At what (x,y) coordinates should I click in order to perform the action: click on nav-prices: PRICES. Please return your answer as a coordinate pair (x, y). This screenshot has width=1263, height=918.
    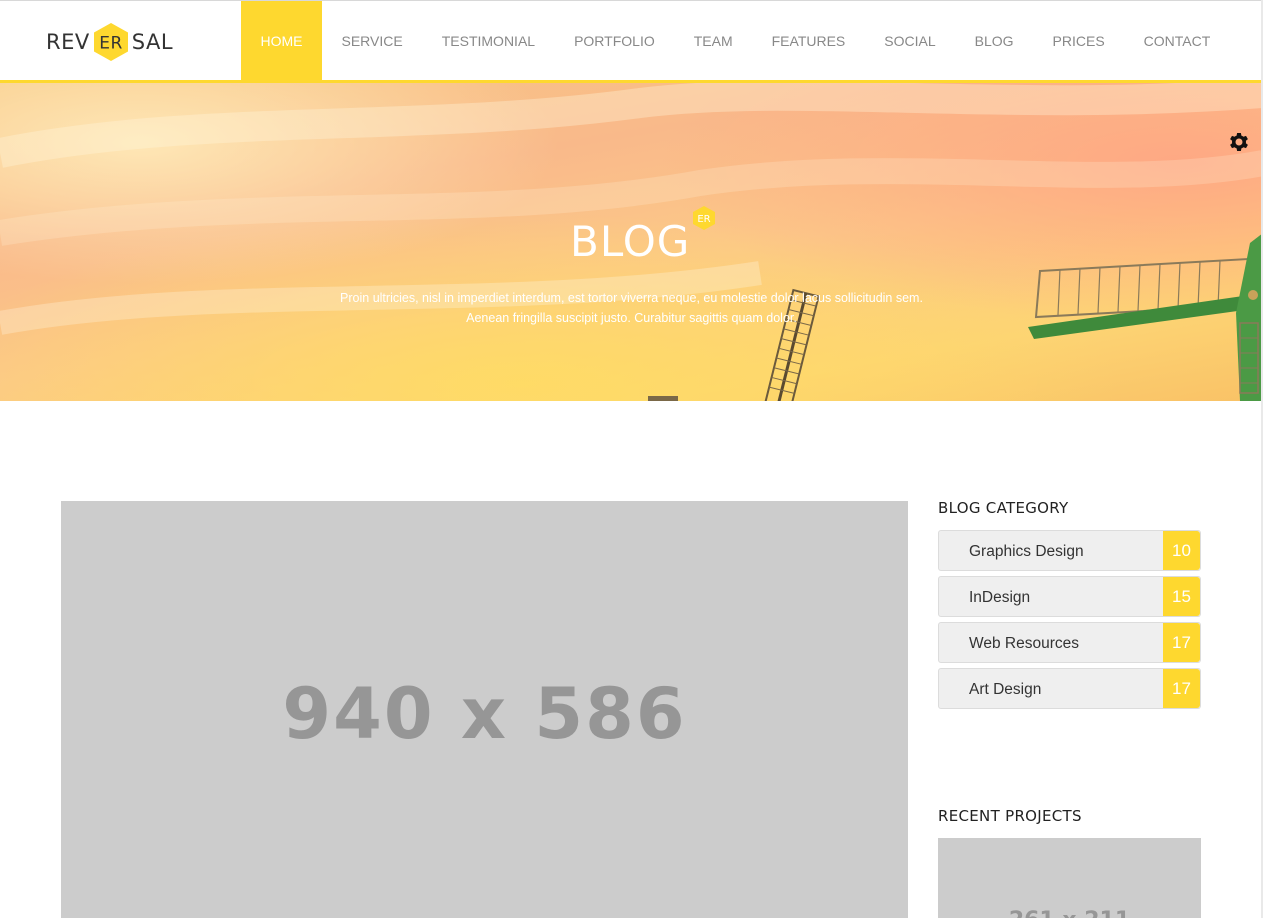
    Looking at the image, I should click on (1078, 41).